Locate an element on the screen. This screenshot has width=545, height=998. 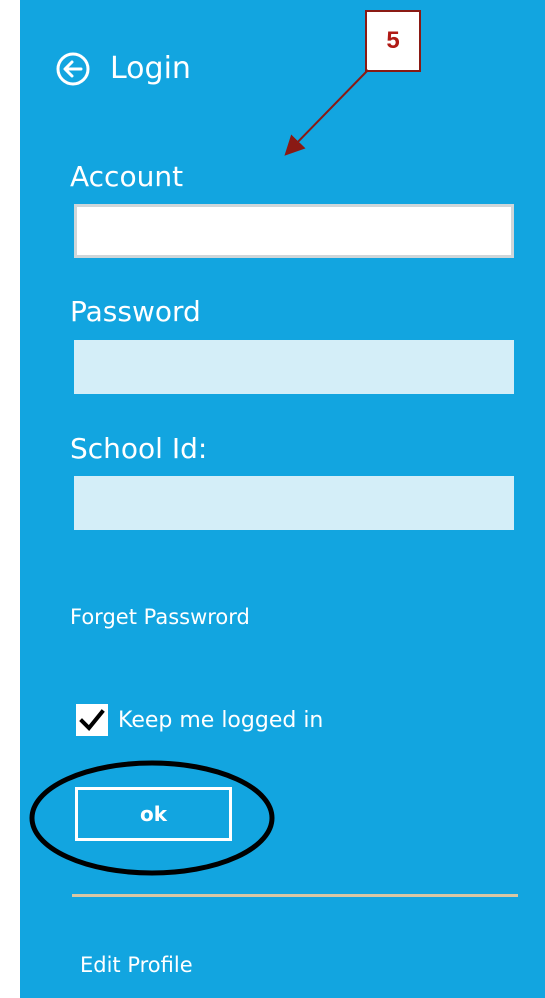
password-input is located at coordinates (294, 367).